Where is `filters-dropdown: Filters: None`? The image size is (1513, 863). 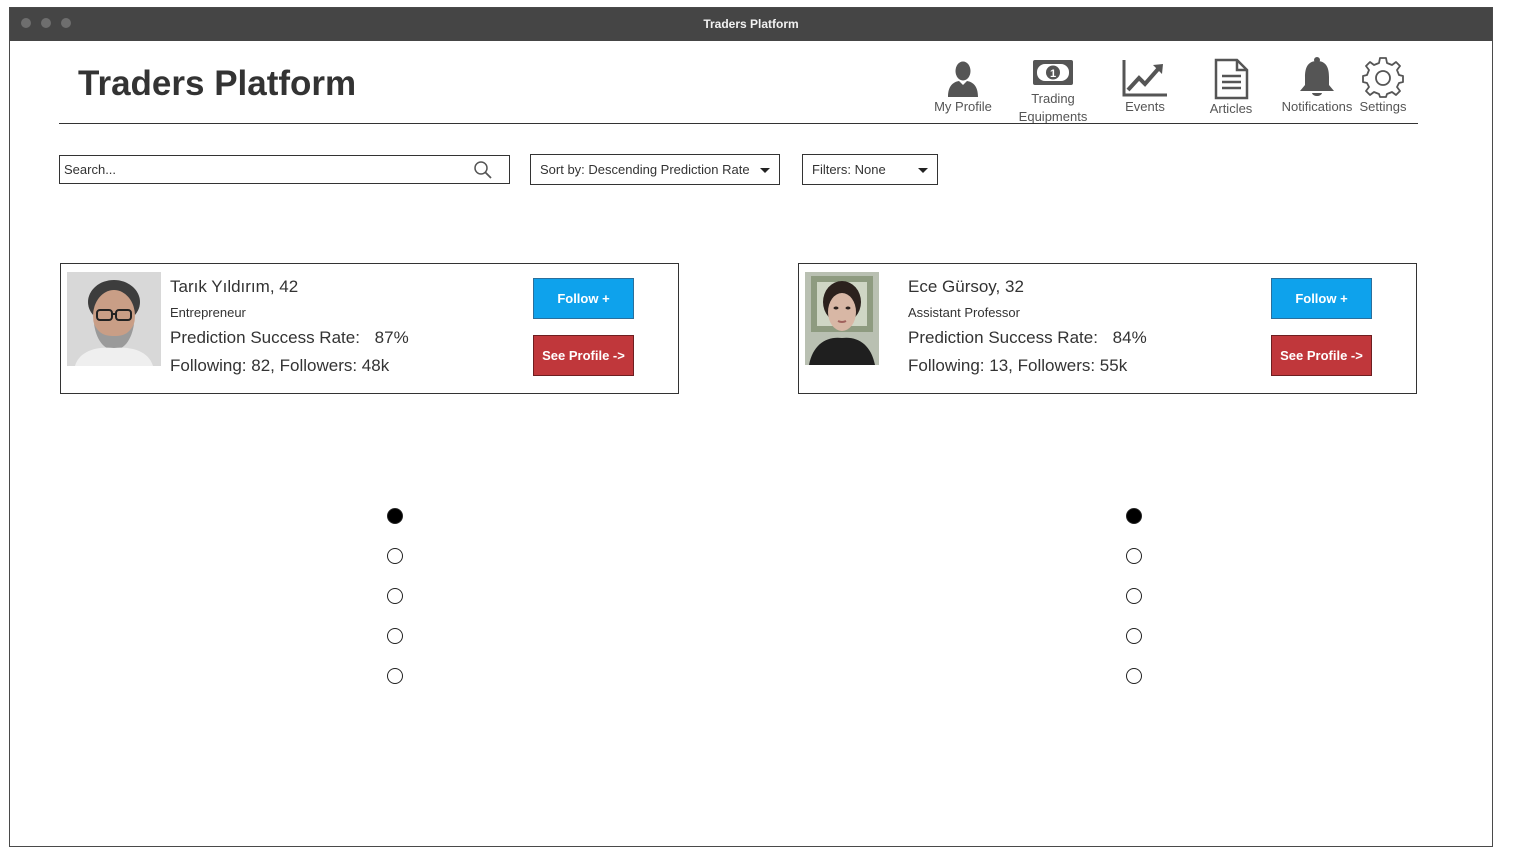 filters-dropdown: Filters: None is located at coordinates (870, 169).